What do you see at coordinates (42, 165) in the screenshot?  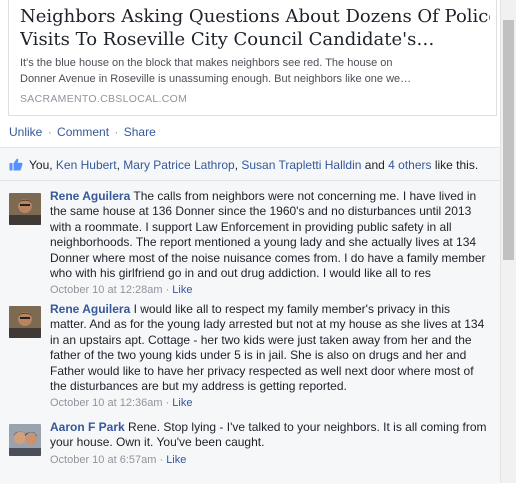 I see `likes-prefix: You,` at bounding box center [42, 165].